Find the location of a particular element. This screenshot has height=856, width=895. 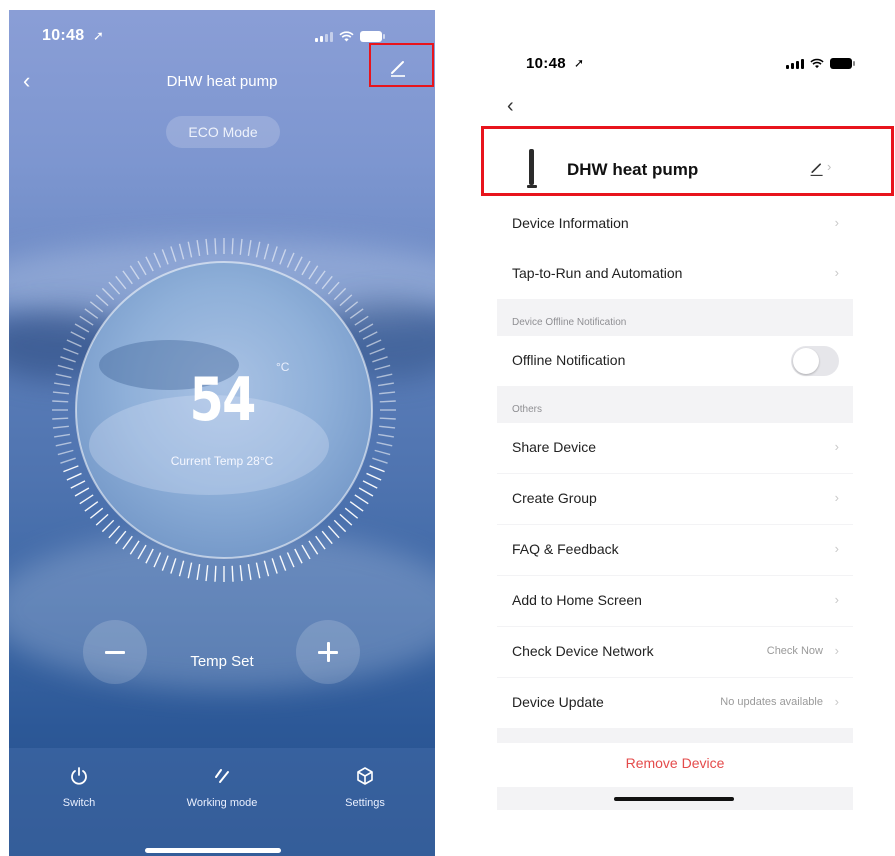

offline-notification-toggle is located at coordinates (815, 361).